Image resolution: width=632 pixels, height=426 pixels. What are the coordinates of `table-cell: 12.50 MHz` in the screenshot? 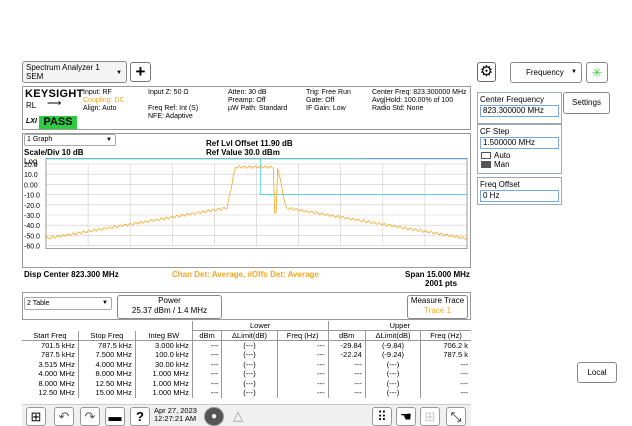 It's located at (50, 393).